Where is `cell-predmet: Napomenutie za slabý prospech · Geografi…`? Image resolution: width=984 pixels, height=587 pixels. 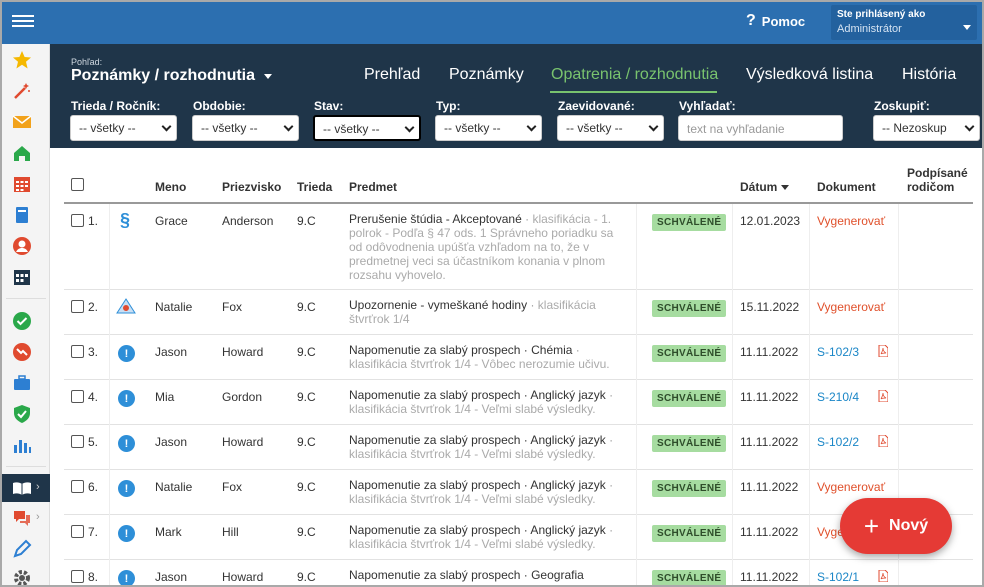
cell-predmet: Napomenutie za slabý prospech · Geografi… is located at coordinates (489, 575).